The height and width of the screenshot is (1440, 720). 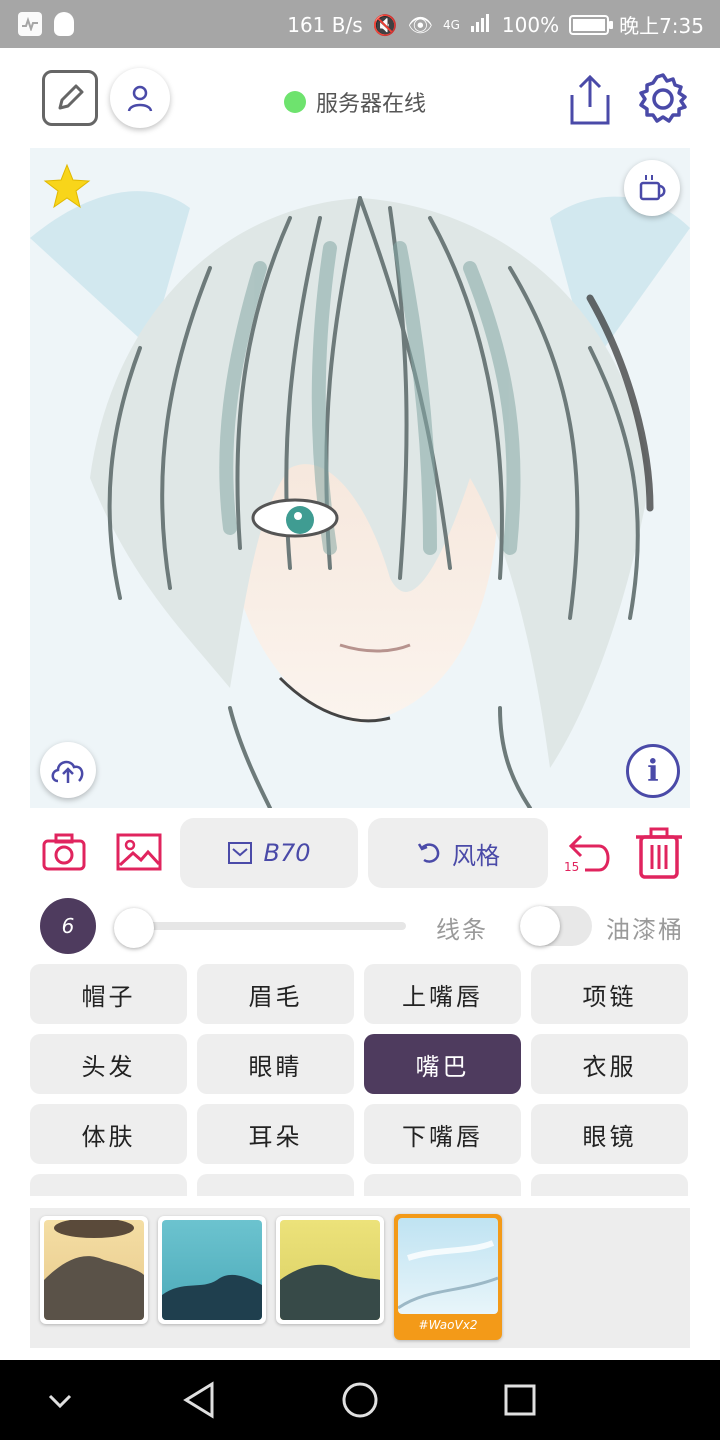 I want to click on coffee-cup-icon, so click(x=652, y=188).